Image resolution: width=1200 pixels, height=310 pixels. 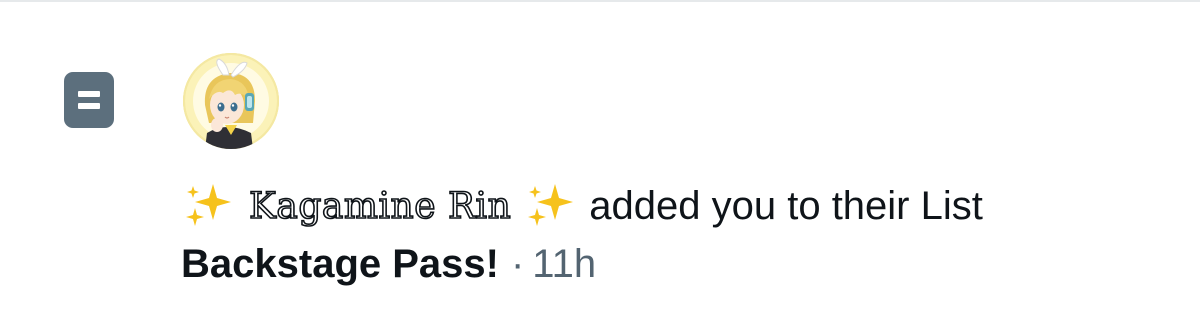 What do you see at coordinates (89, 100) in the screenshot?
I see `list-icon` at bounding box center [89, 100].